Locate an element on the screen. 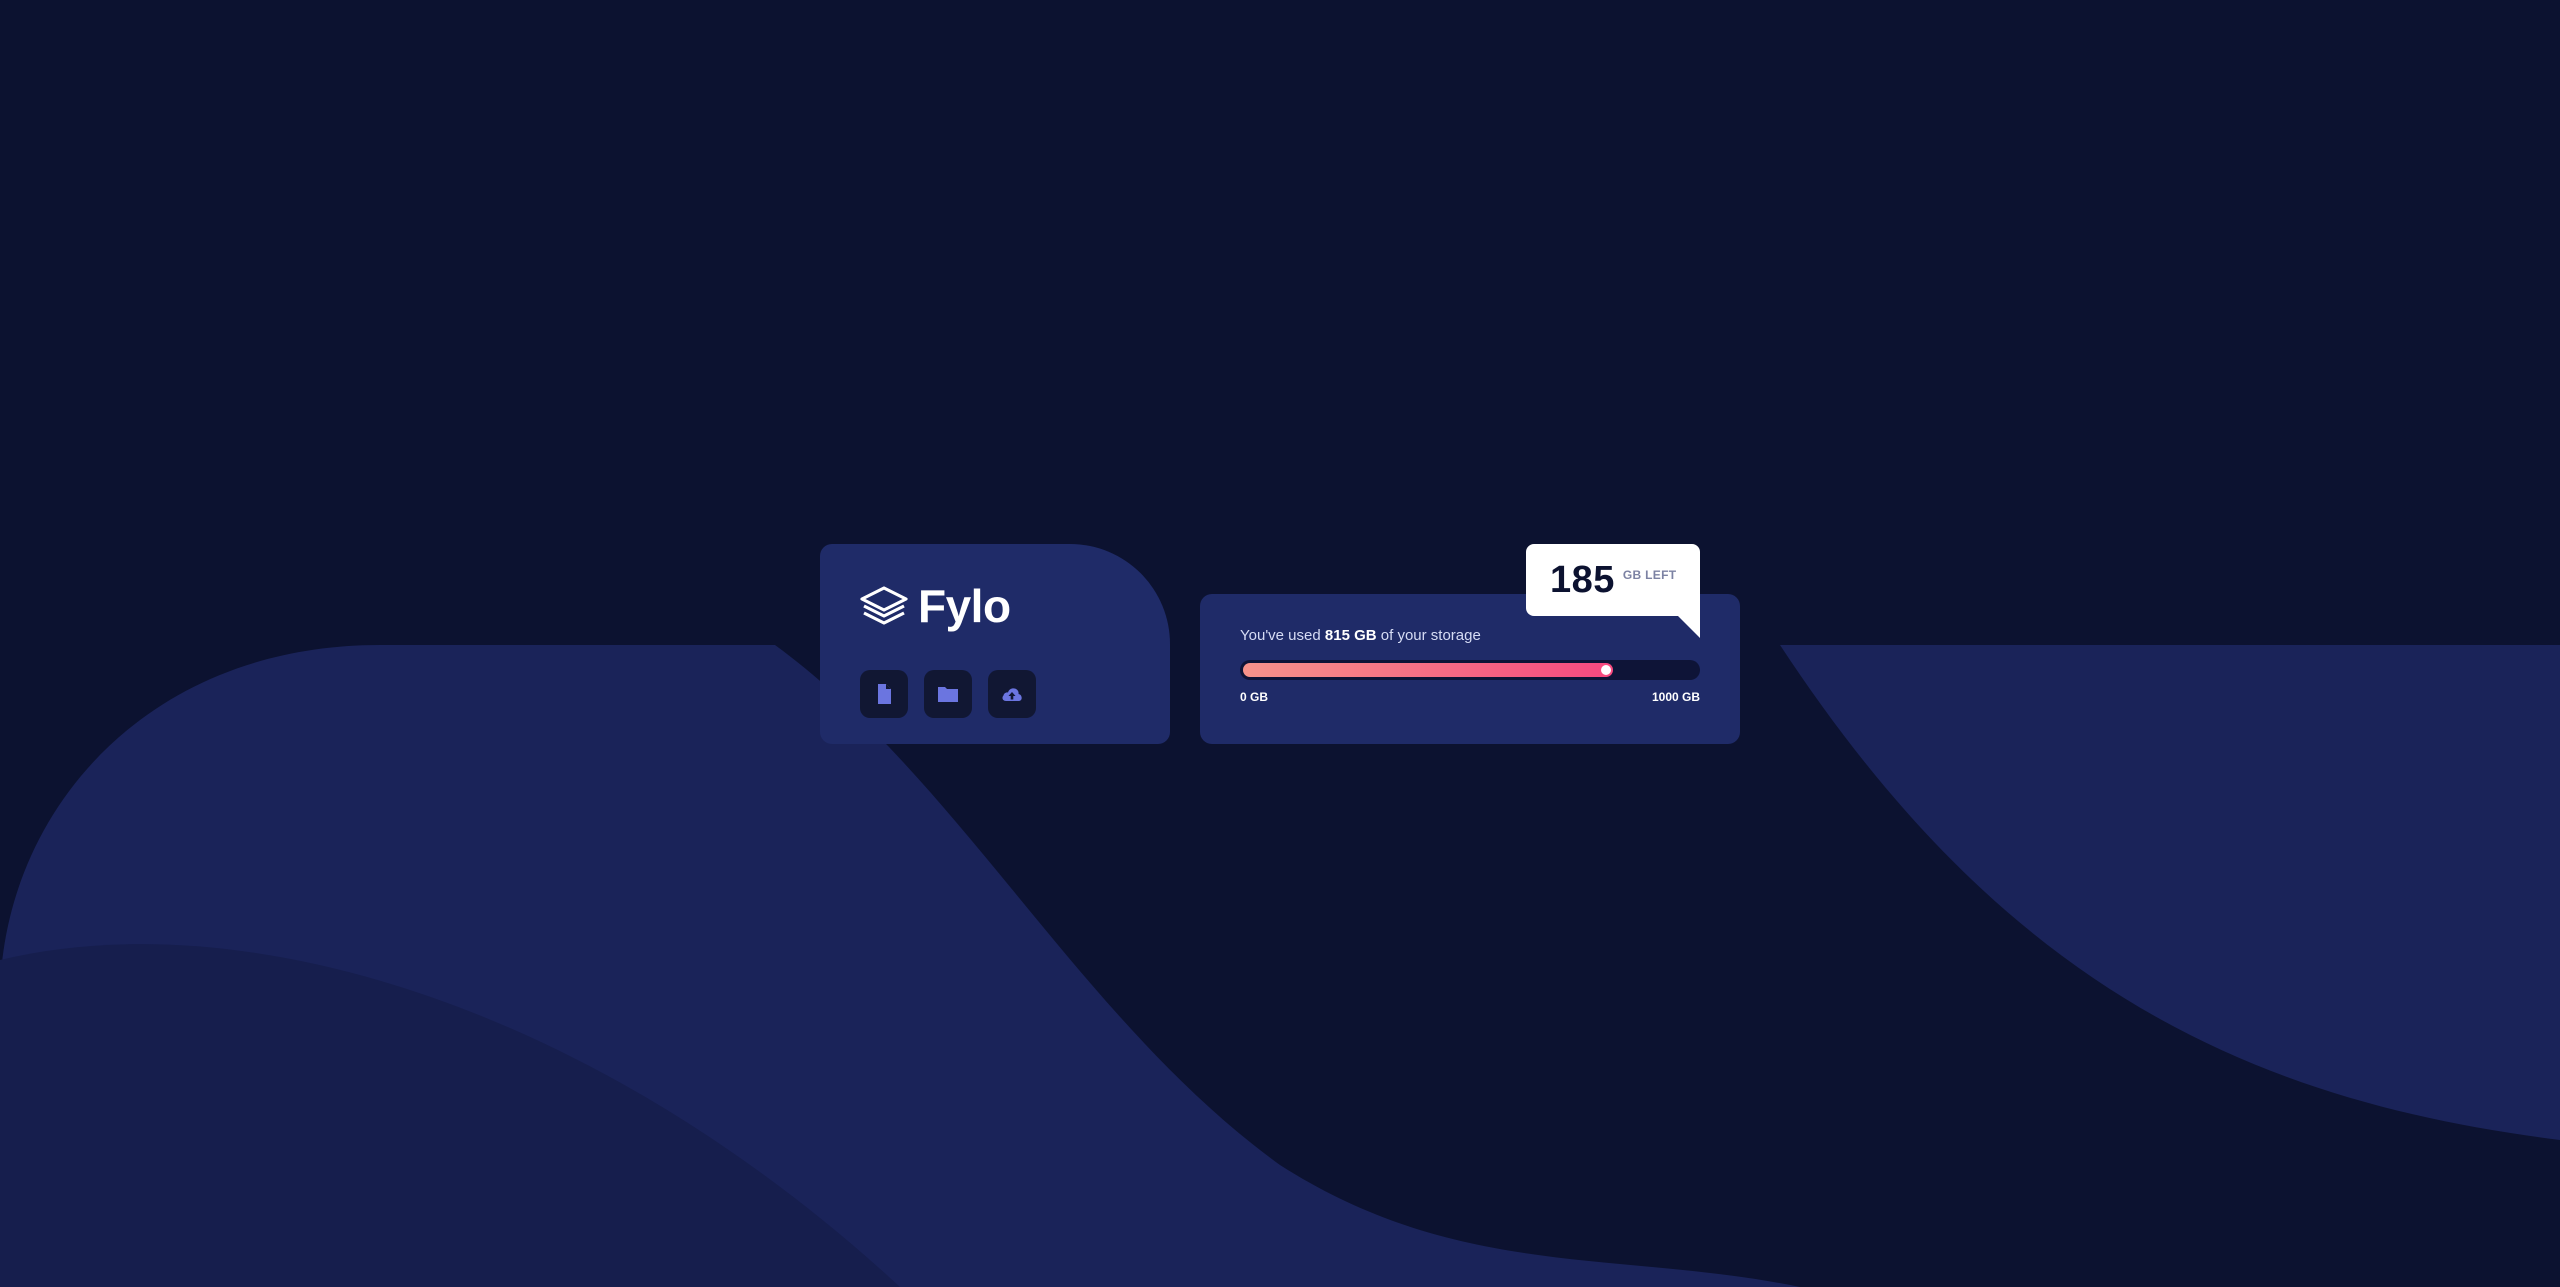 The image size is (2560, 1287). document-button is located at coordinates (884, 694).